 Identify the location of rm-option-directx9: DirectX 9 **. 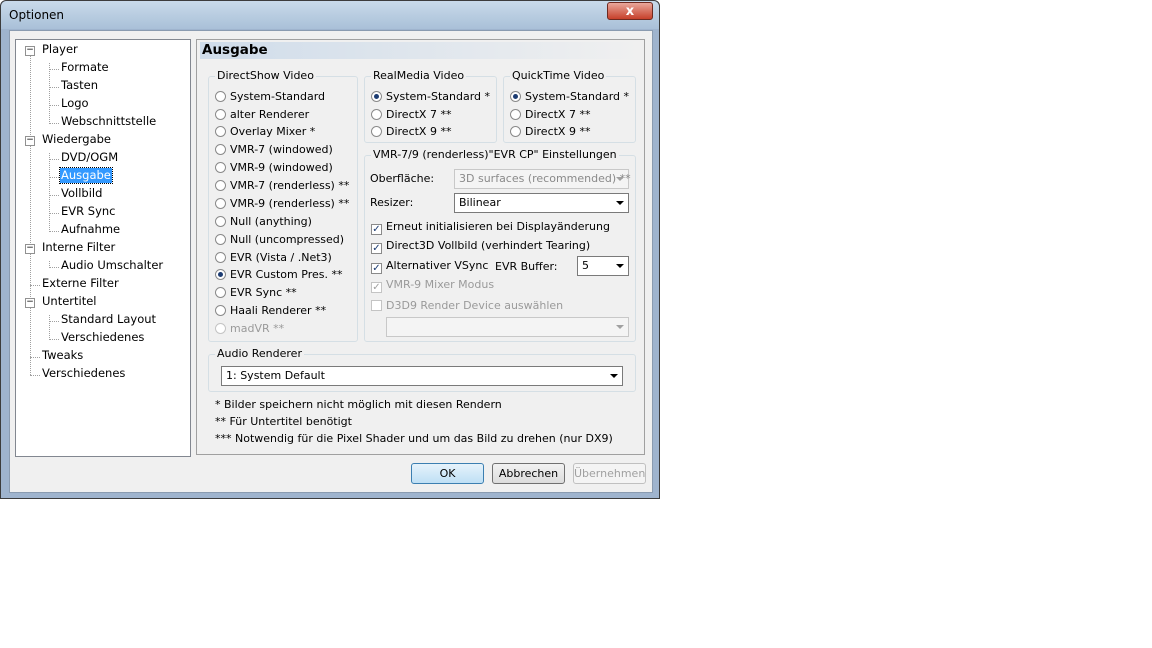
(411, 132).